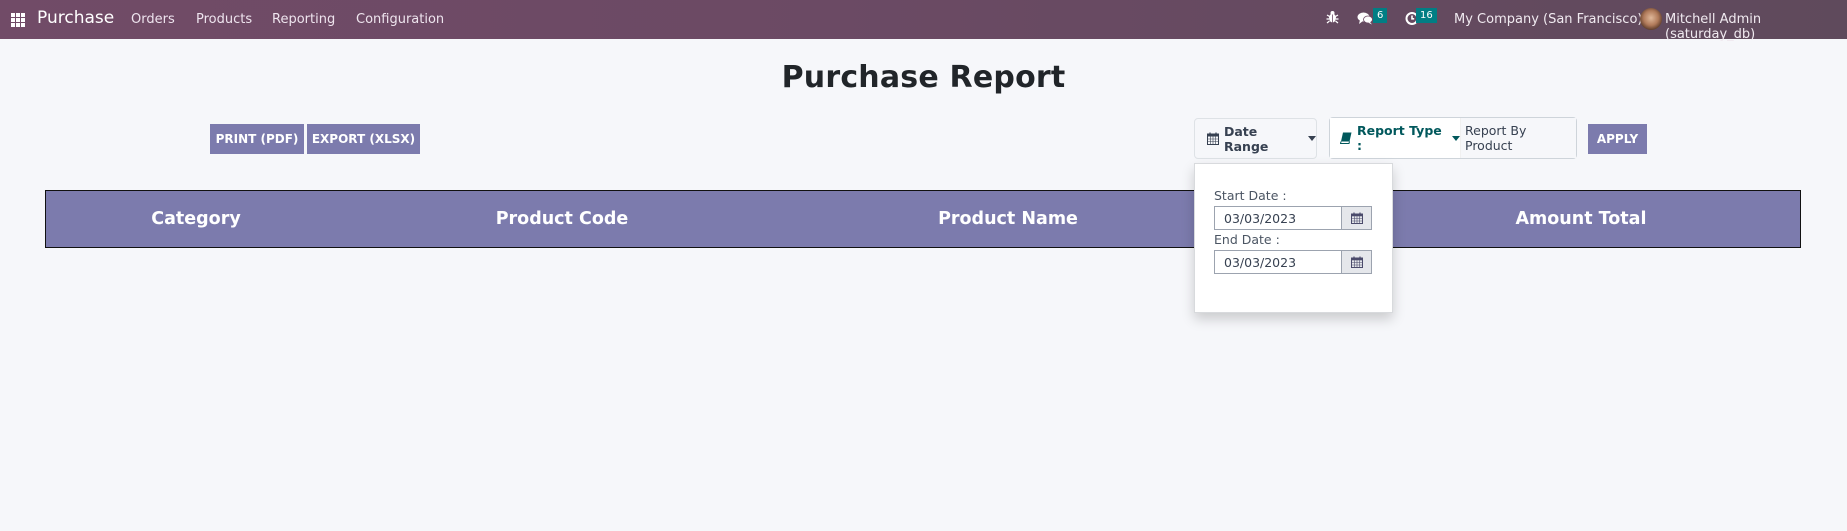 The image size is (1847, 531). I want to click on report-type-value: Report By Product, so click(1518, 138).